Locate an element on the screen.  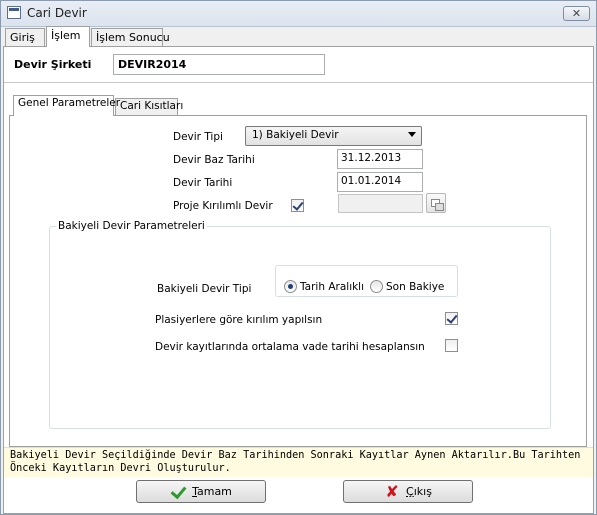
proje-kirilimli-label: Proje Kırılımlı Devir is located at coordinates (223, 206).